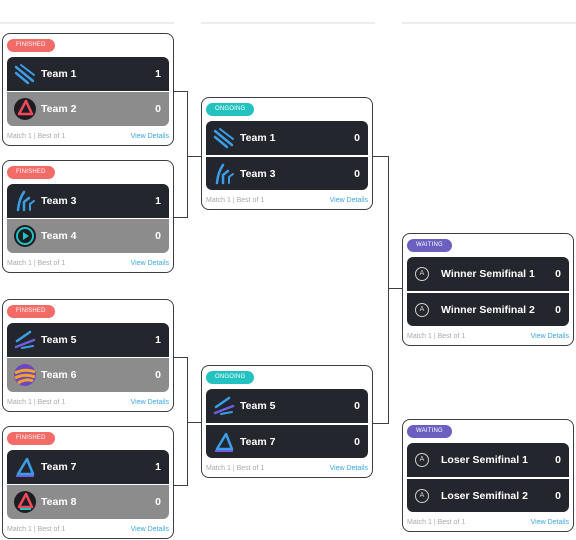  I want to click on team-row-loser: Team 4 0, so click(88, 236).